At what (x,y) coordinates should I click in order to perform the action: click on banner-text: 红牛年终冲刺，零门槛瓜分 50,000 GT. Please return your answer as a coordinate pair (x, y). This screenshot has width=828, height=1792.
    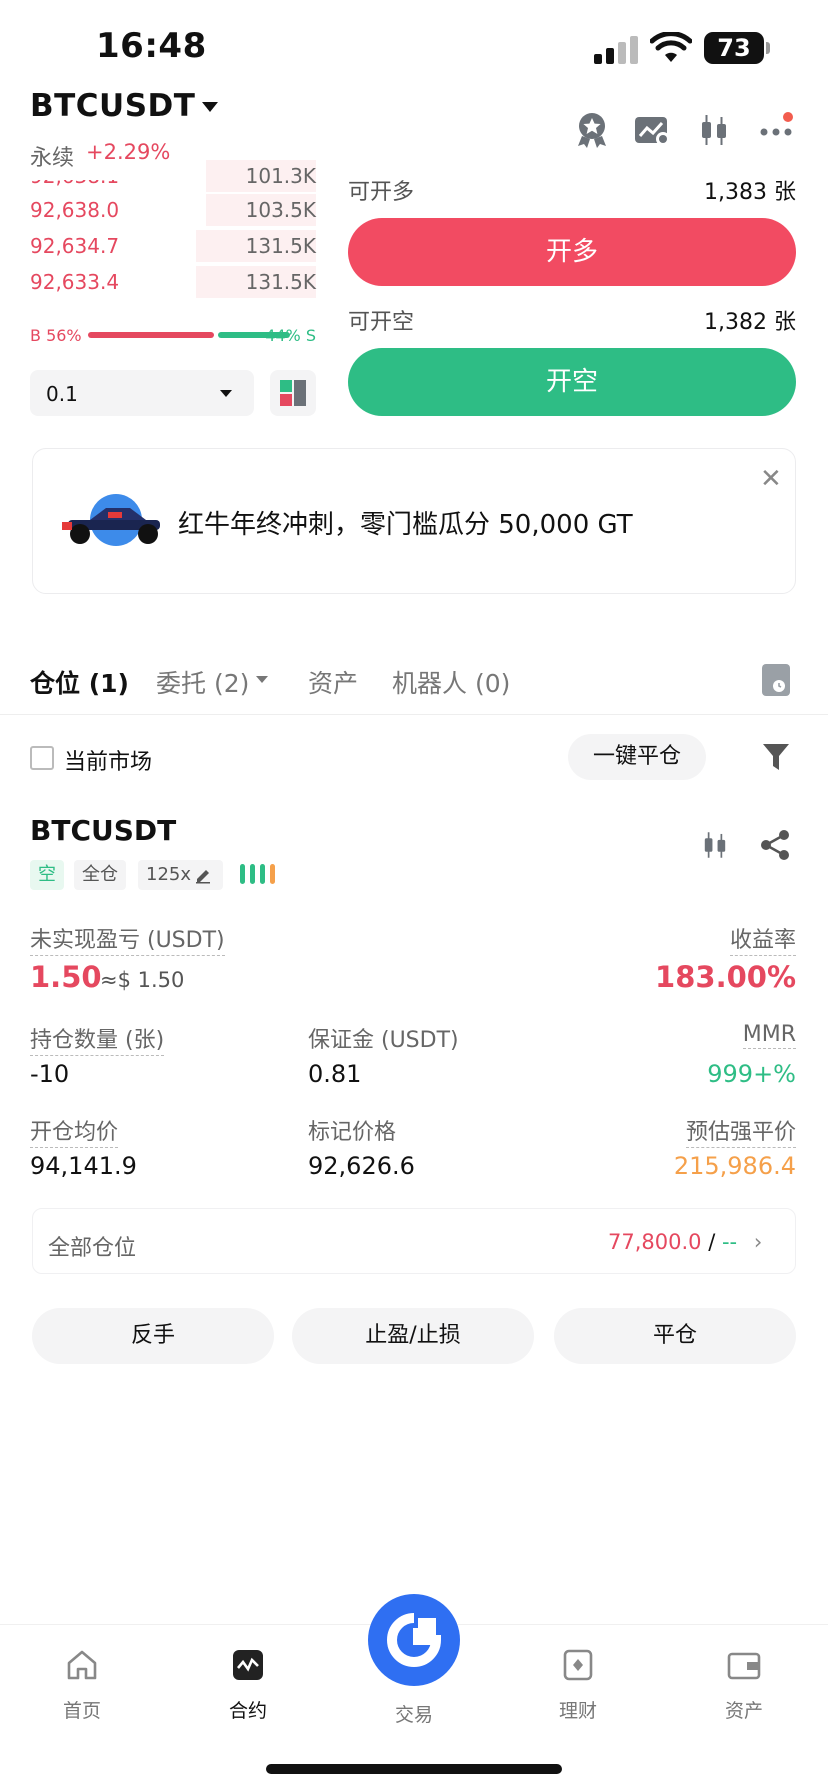
    Looking at the image, I should click on (405, 525).